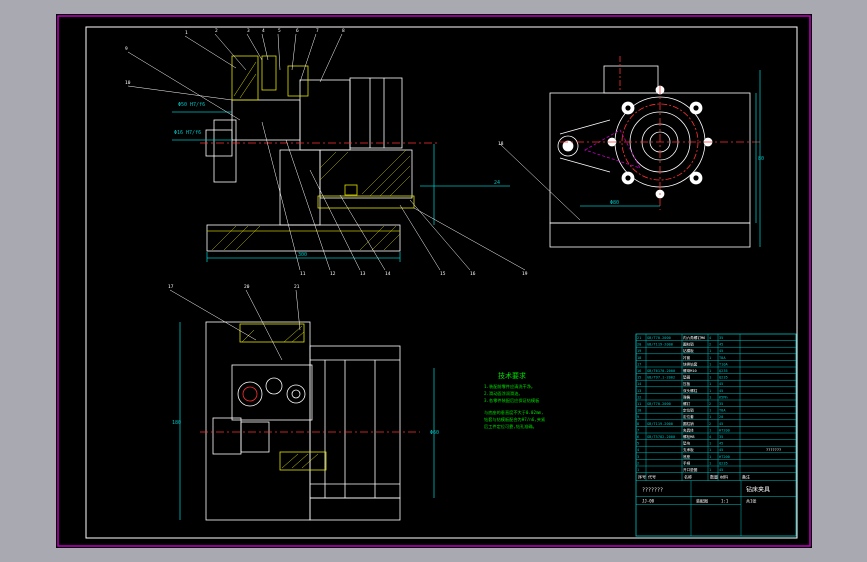 Image resolution: width=867 pixels, height=562 pixels. I want to click on bom-cell: 12, so click(639, 397).